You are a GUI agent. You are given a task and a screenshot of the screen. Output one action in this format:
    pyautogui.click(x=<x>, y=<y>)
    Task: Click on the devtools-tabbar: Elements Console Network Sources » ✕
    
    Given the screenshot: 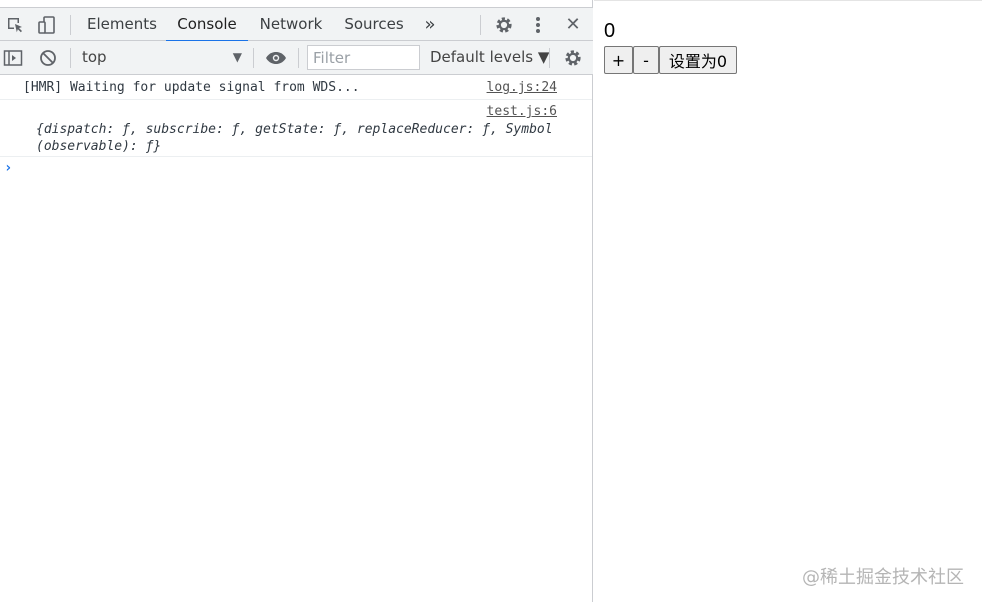 What is the action you would take?
    pyautogui.click(x=296, y=24)
    